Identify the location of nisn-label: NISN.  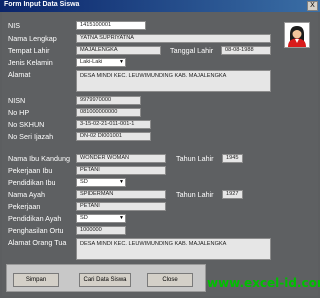
(17, 100).